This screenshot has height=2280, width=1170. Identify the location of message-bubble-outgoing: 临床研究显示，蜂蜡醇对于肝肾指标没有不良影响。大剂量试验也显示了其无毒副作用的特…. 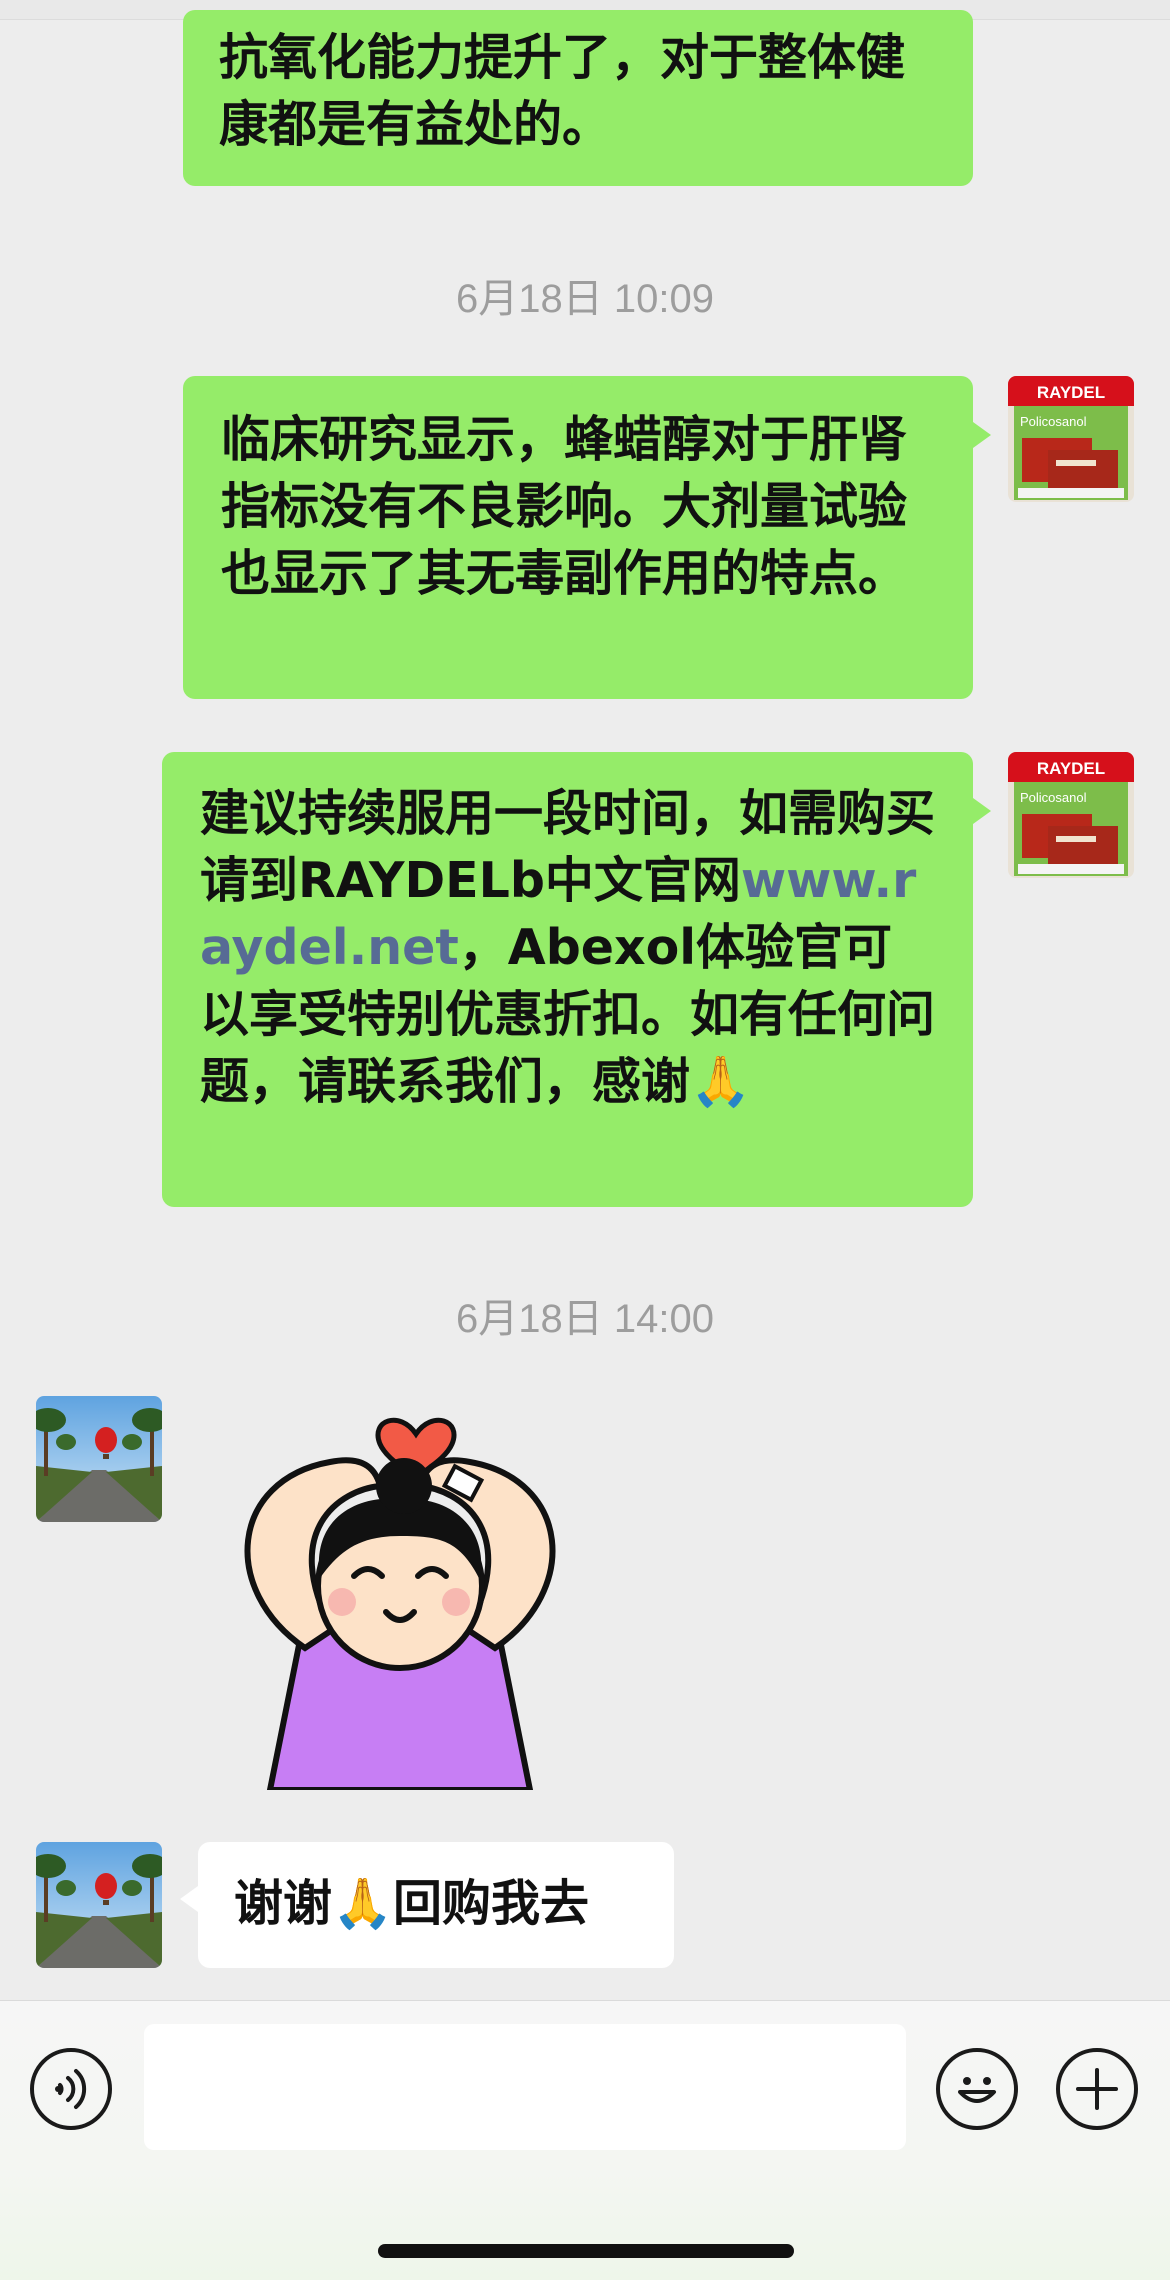
(587, 537).